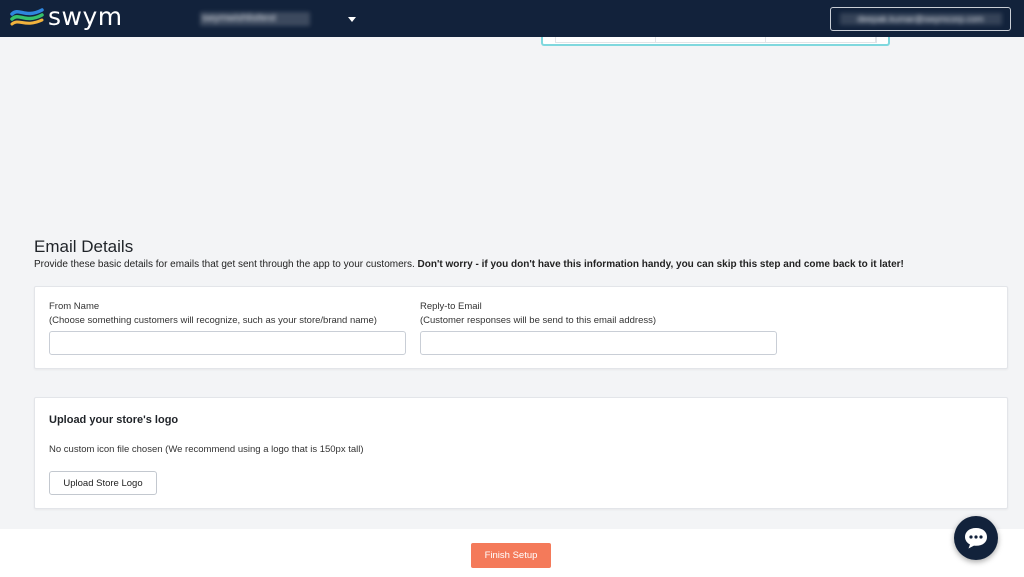  Describe the element at coordinates (255, 19) in the screenshot. I see `store-name: swymwishlisttest` at that location.